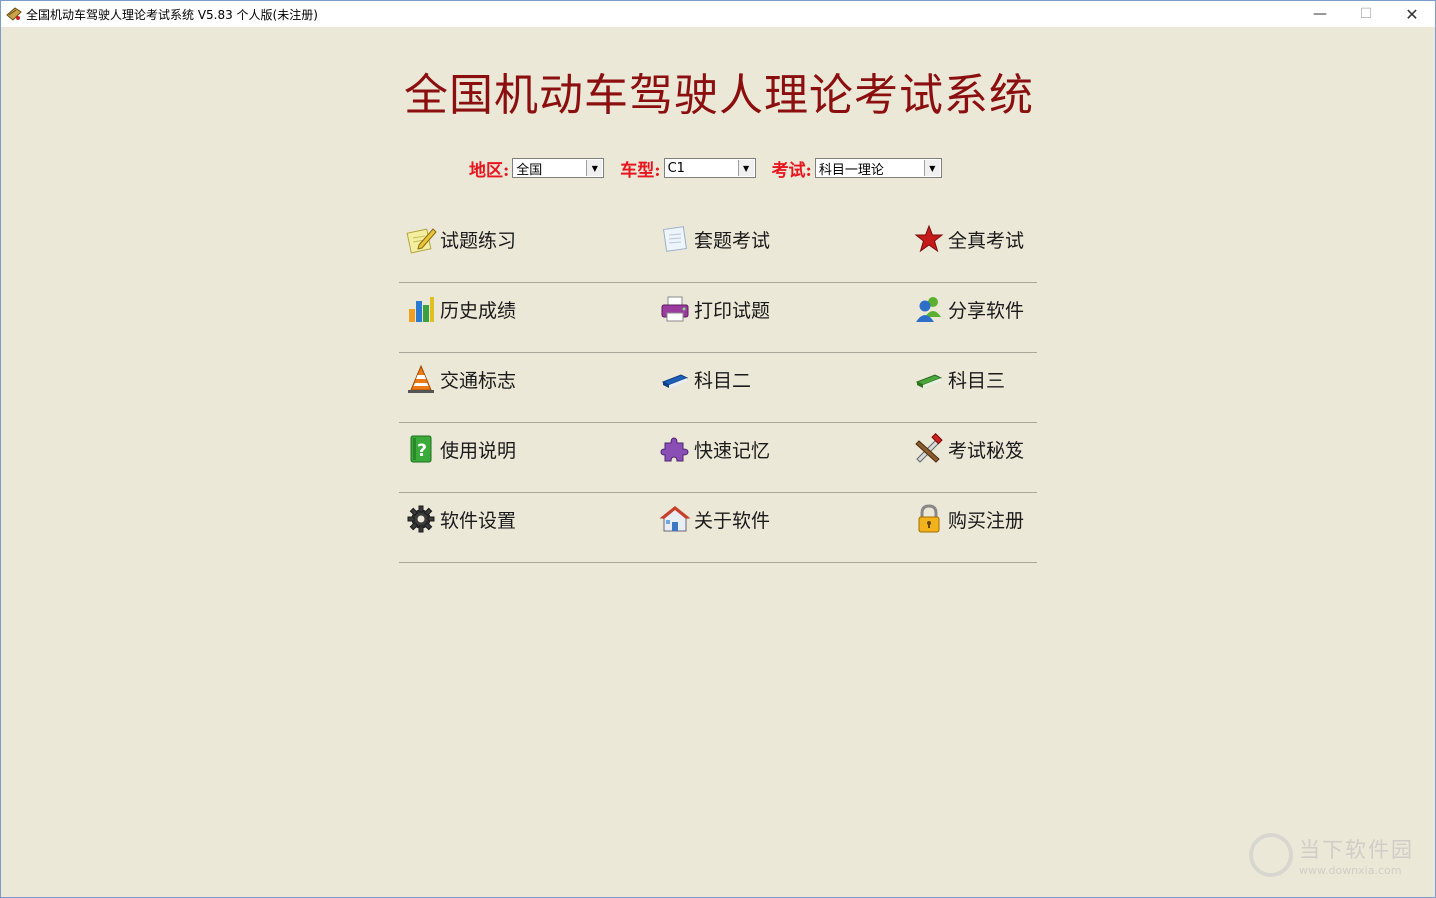 This screenshot has width=1436, height=898. Describe the element at coordinates (478, 520) in the screenshot. I see `settings-label: 软件设置` at that location.